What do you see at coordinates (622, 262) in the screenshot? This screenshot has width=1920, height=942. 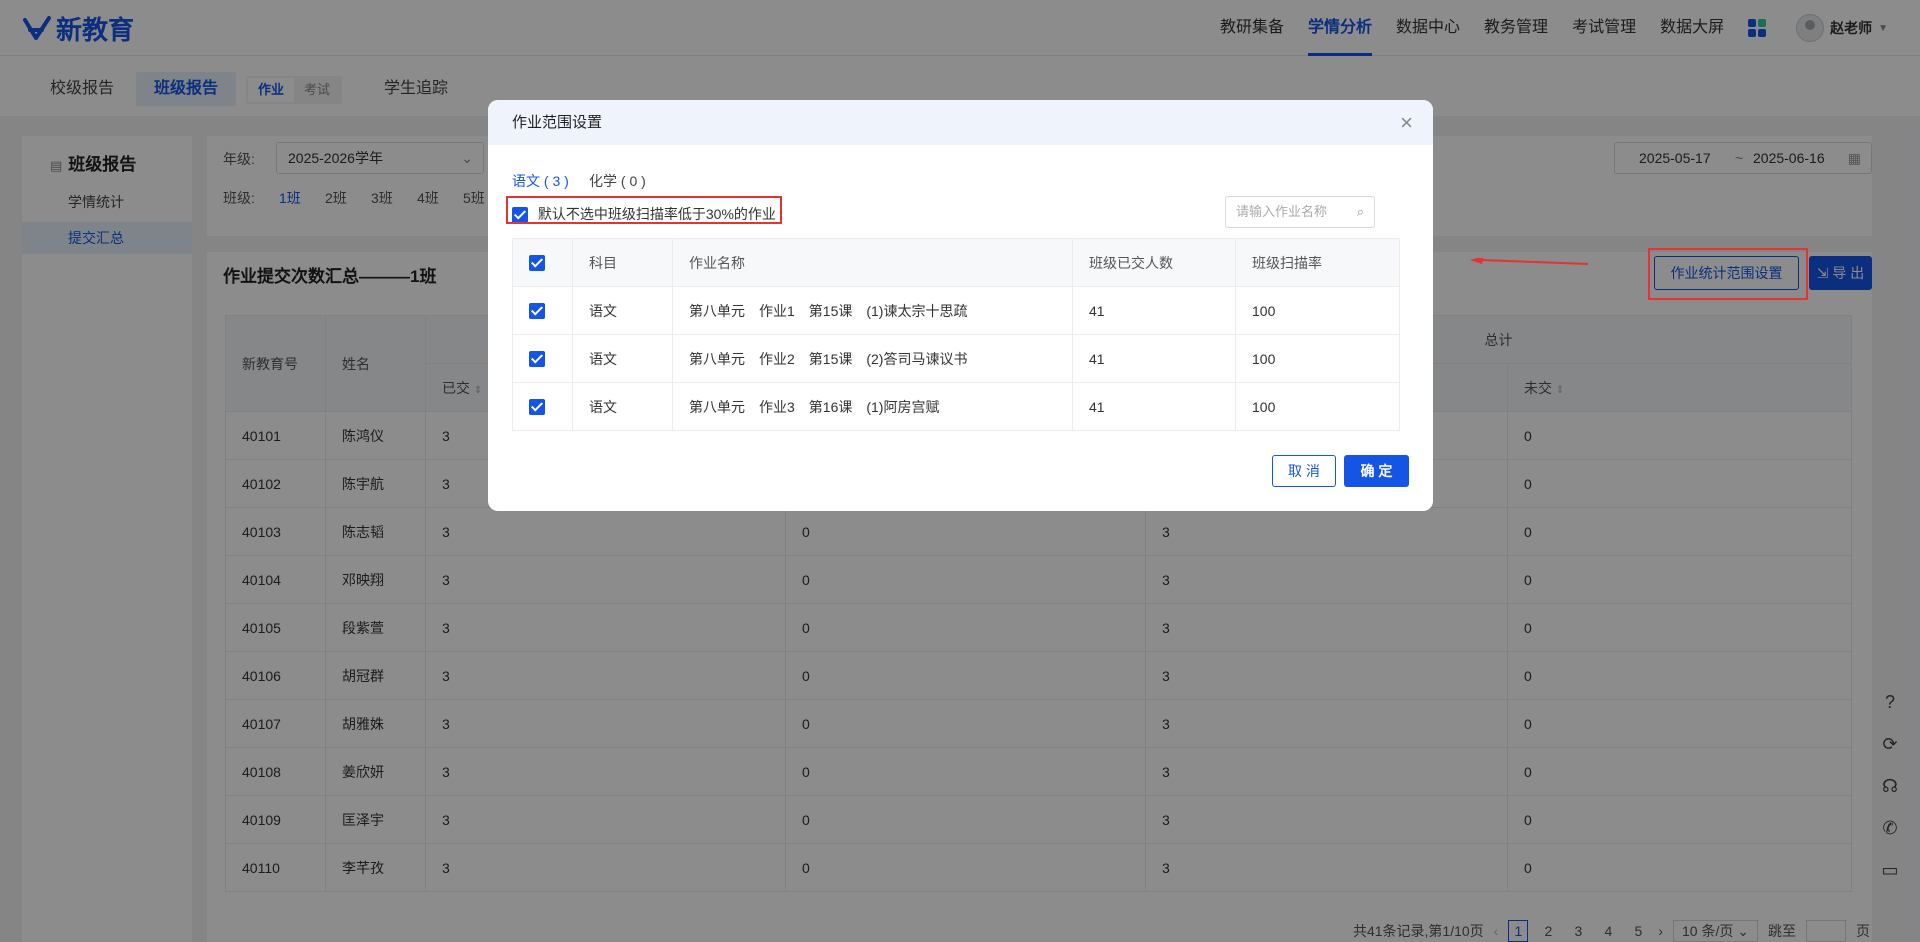 I see `col-header-subject: 科目` at bounding box center [622, 262].